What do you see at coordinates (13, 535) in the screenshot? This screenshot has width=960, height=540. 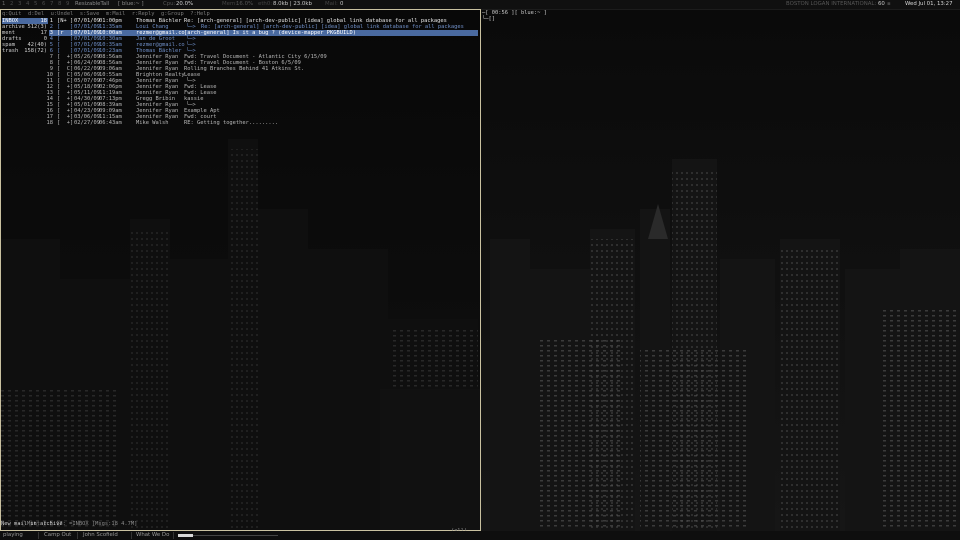 I see `playback-state: playing` at bounding box center [13, 535].